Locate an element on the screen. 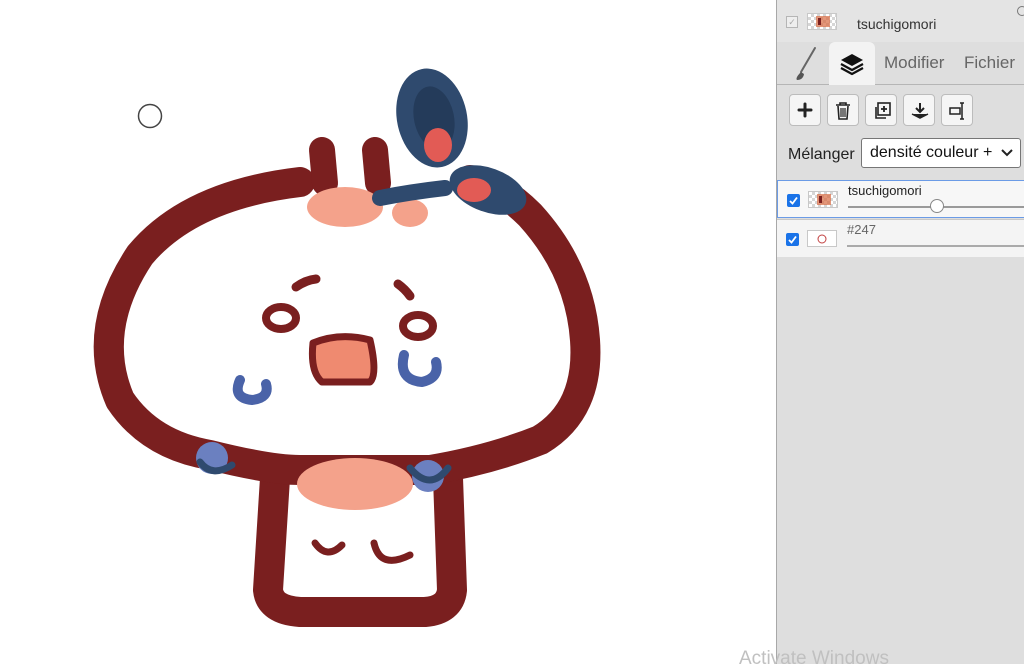 This screenshot has width=1024, height=670. document-row: ✓ tsuchigomori is located at coordinates (900, 21).